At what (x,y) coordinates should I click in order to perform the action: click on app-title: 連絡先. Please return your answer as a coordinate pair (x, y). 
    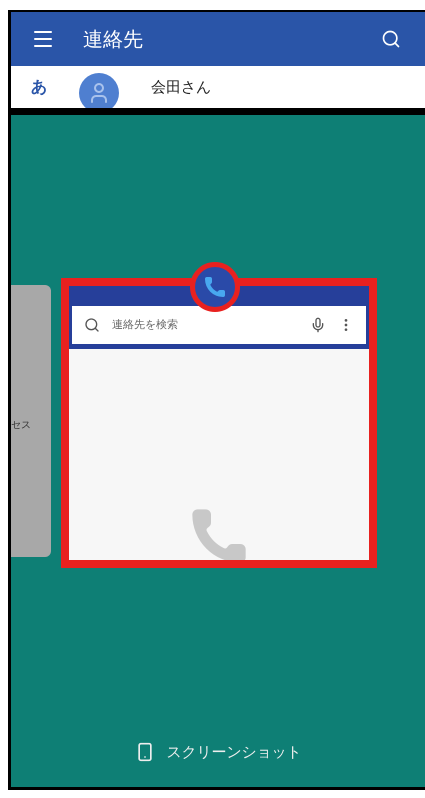
    Looking at the image, I should click on (113, 39).